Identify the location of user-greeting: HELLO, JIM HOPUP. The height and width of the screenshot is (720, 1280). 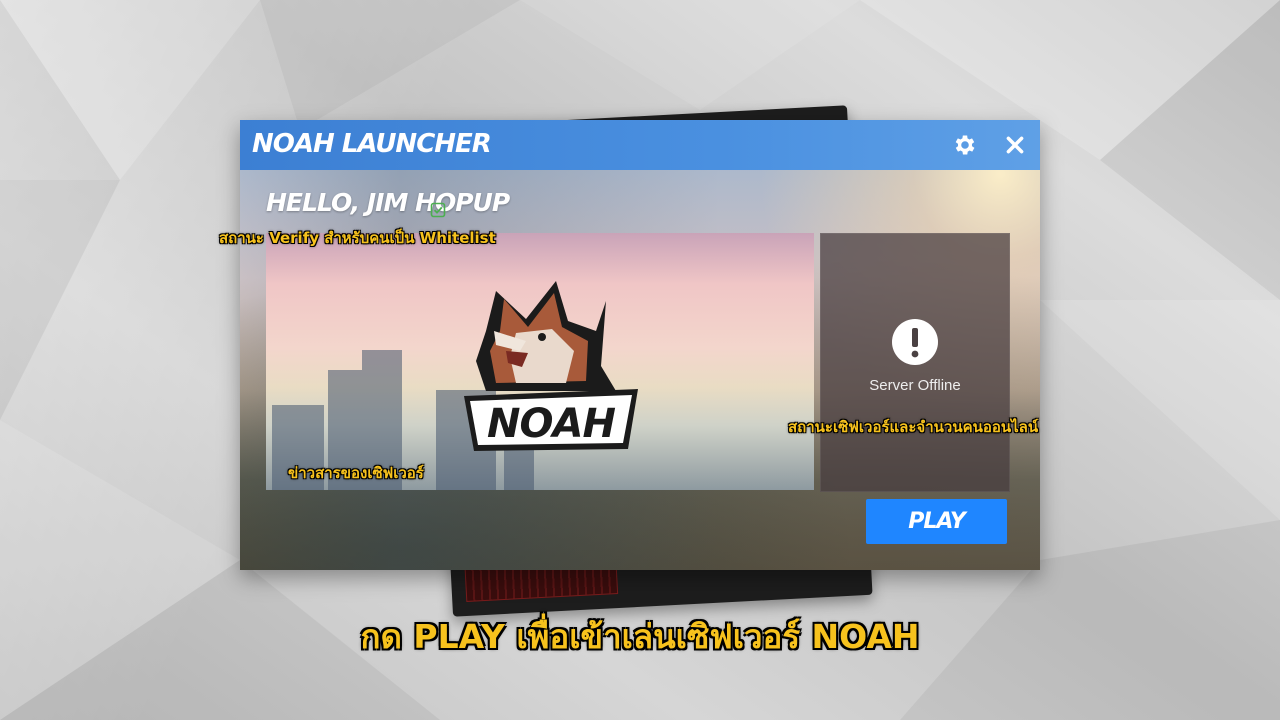
(388, 202).